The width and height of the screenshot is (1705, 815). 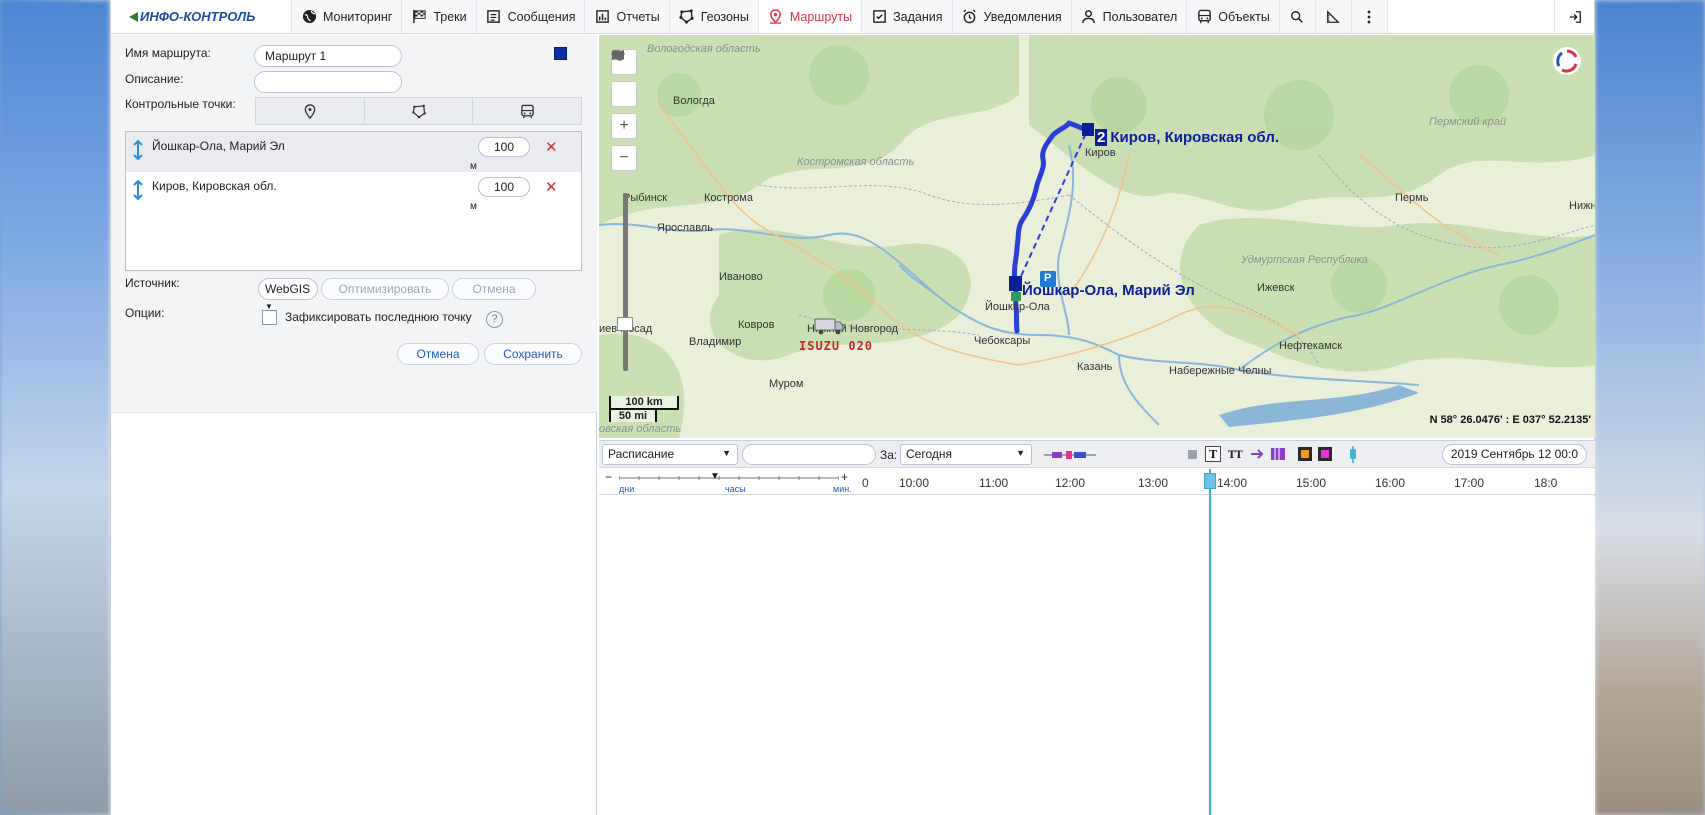 I want to click on plus-icon: +, so click(x=624, y=125).